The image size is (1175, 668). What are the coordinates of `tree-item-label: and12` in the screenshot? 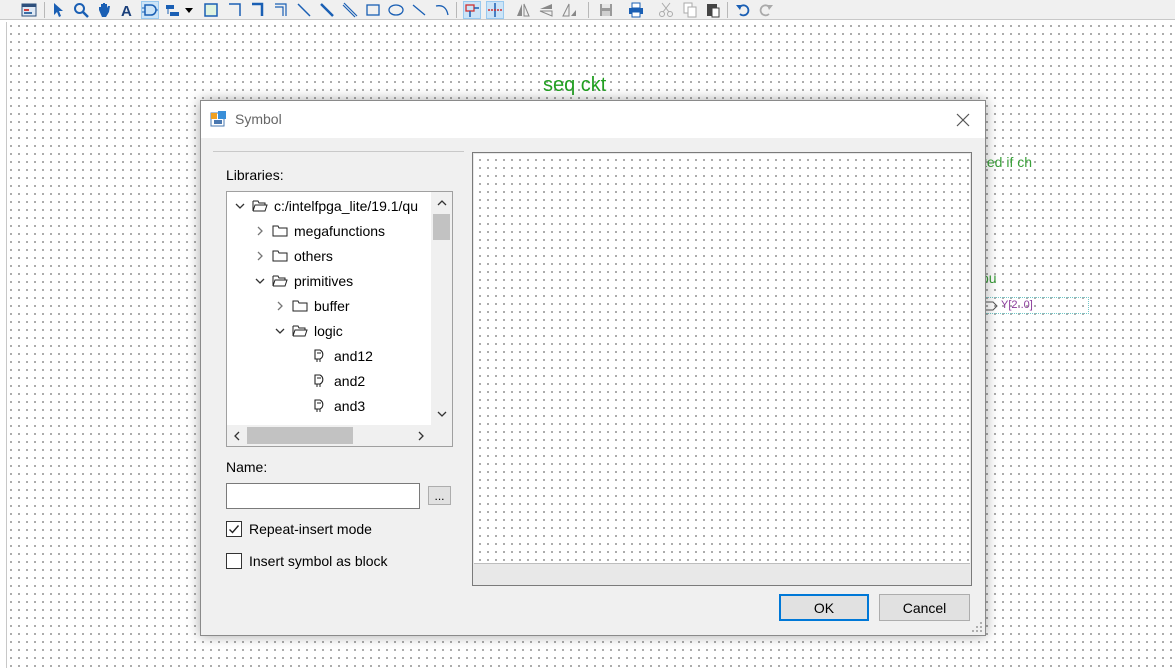 It's located at (353, 355).